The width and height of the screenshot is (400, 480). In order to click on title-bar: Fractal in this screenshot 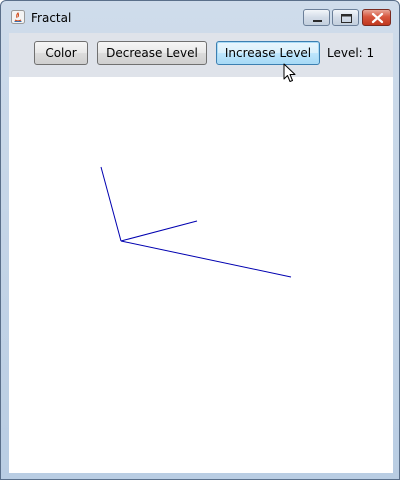, I will do `click(200, 17)`.